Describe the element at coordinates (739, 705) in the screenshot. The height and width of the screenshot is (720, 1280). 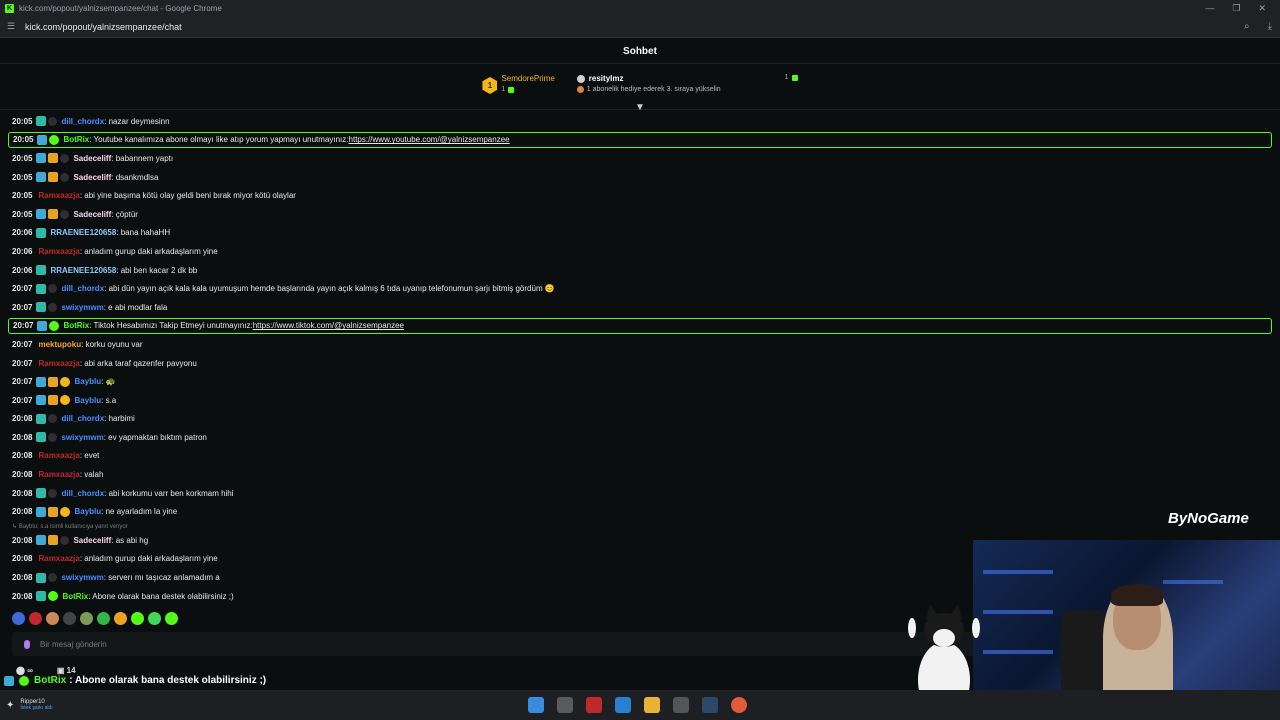
I see `chrome-icon` at that location.